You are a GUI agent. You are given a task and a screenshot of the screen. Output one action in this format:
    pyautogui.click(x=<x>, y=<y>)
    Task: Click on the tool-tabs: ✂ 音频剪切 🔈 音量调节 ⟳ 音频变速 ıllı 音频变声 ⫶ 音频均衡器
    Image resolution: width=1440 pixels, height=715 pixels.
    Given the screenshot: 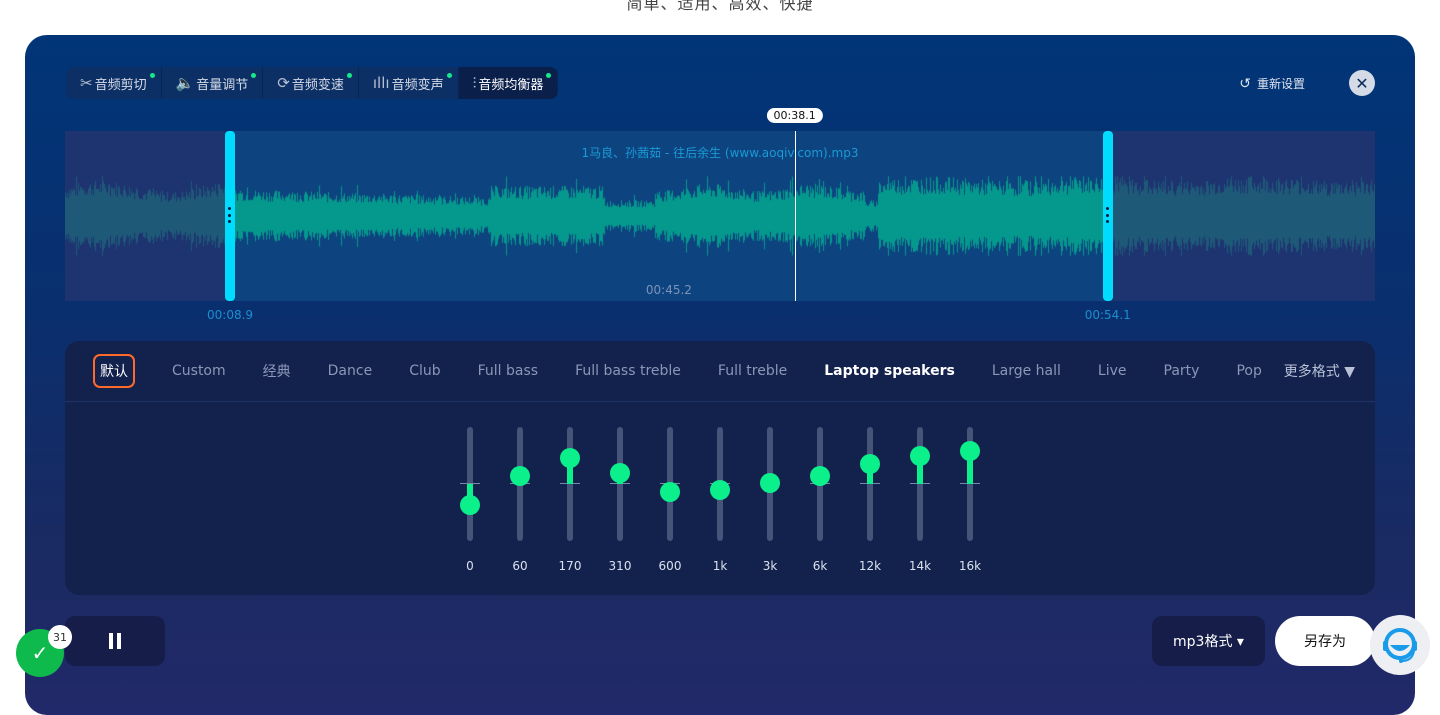 What is the action you would take?
    pyautogui.click(x=312, y=83)
    